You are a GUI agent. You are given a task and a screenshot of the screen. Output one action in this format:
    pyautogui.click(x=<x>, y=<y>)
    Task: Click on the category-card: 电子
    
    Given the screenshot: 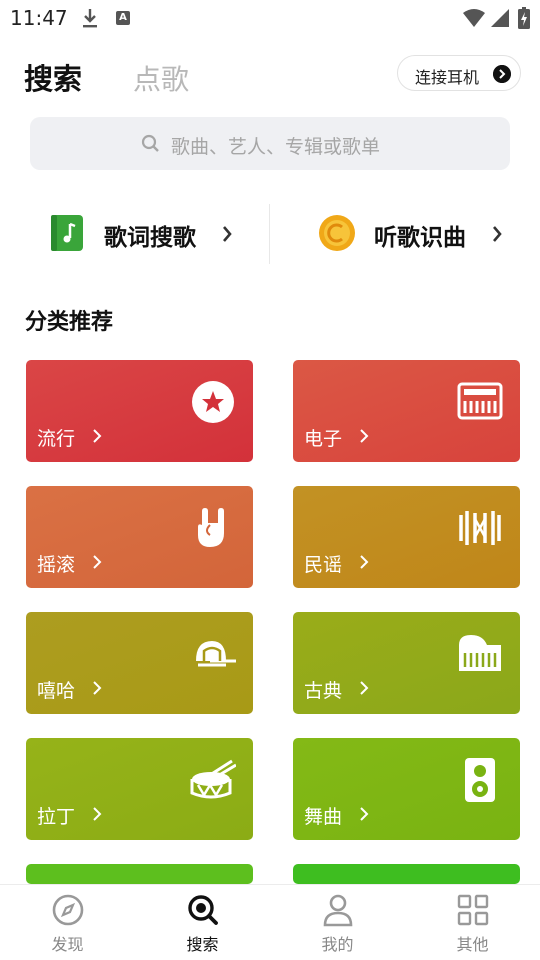 What is the action you would take?
    pyautogui.click(x=406, y=411)
    